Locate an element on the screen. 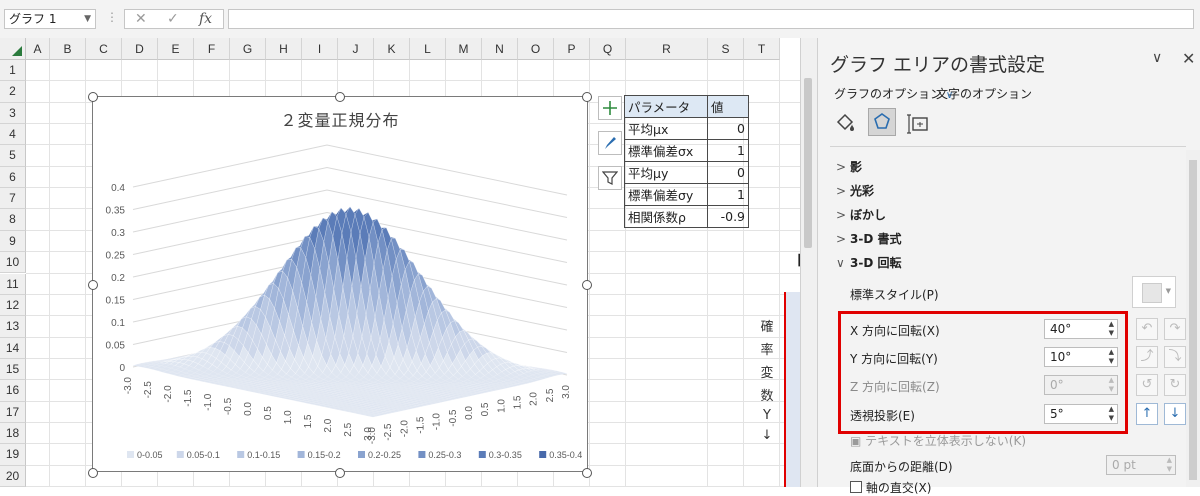 The height and width of the screenshot is (496, 1200). axis-checkbox: 軸の直交(X) is located at coordinates (890, 487).